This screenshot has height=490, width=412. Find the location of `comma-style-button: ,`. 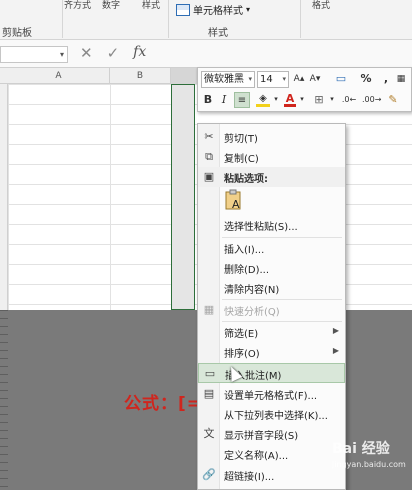

comma-style-button: , is located at coordinates (386, 79).